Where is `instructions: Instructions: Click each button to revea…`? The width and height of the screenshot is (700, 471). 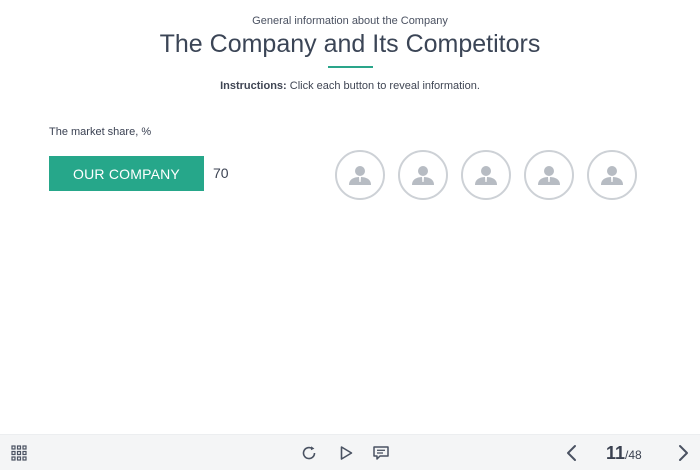 instructions: Instructions: Click each button to revea… is located at coordinates (350, 86).